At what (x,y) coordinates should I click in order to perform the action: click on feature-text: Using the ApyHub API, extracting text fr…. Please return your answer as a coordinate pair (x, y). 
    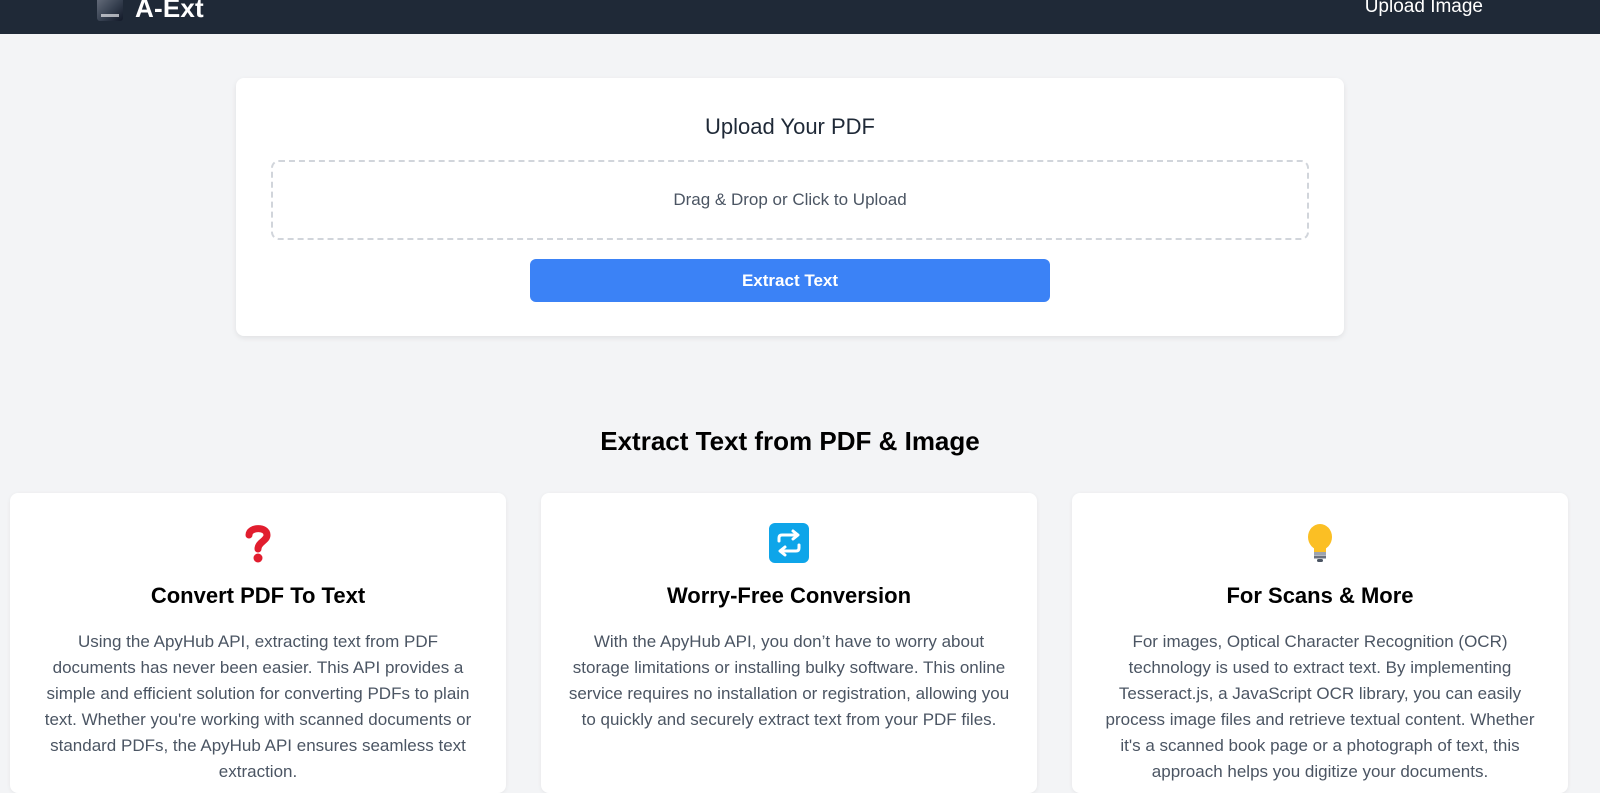
    Looking at the image, I should click on (258, 706).